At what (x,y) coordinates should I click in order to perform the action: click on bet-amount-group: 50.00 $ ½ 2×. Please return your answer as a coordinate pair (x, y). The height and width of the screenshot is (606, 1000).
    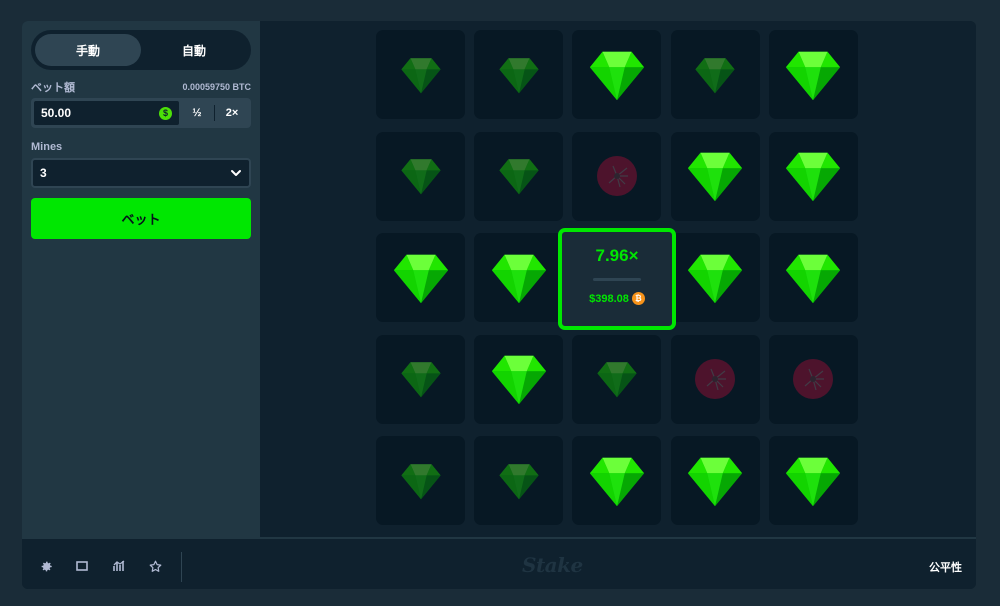
    Looking at the image, I should click on (141, 113).